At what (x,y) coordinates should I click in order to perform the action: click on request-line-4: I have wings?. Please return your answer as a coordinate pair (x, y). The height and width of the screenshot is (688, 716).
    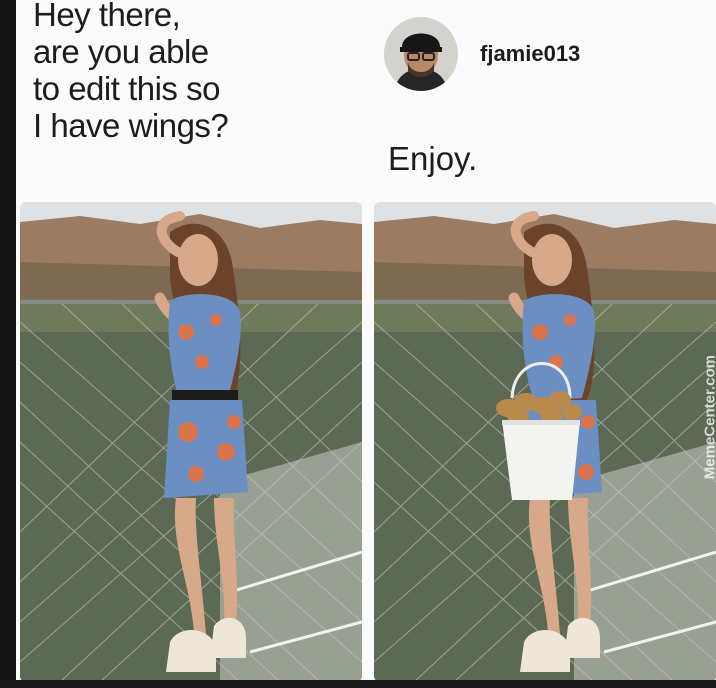
    Looking at the image, I should click on (131, 125).